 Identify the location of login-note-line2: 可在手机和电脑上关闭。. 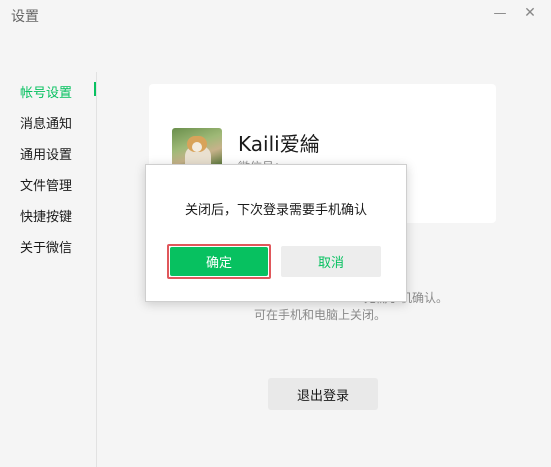
(320, 315).